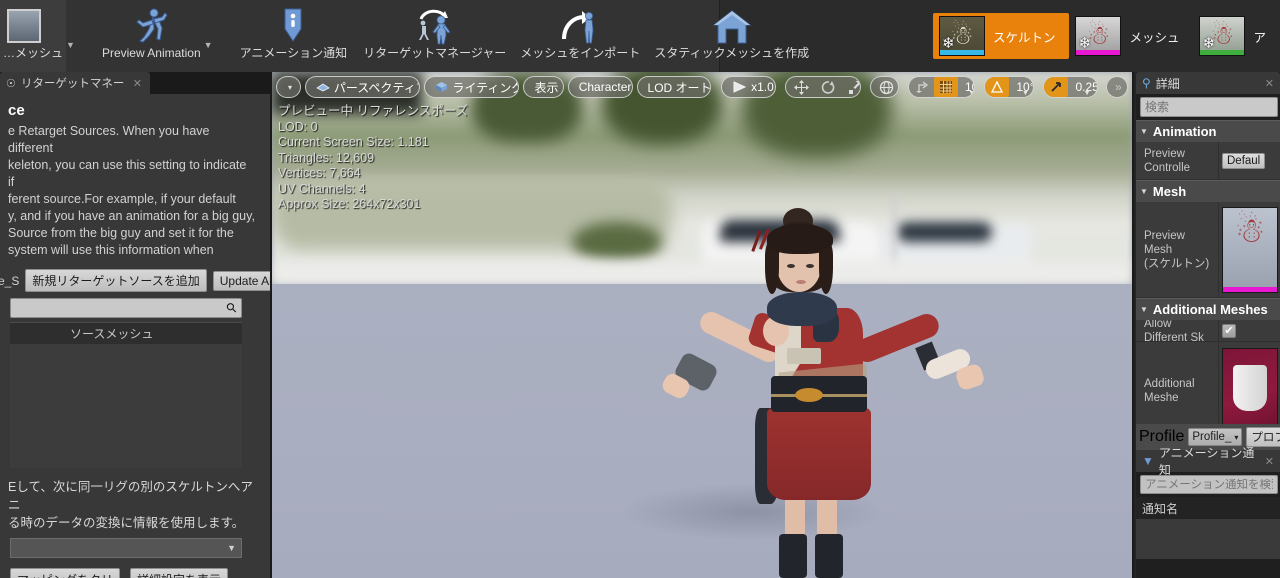 The width and height of the screenshot is (1280, 578). Describe the element at coordinates (1001, 36) in the screenshot. I see `mode-button-skeleton: ☃ ❄ スケルトン` at that location.